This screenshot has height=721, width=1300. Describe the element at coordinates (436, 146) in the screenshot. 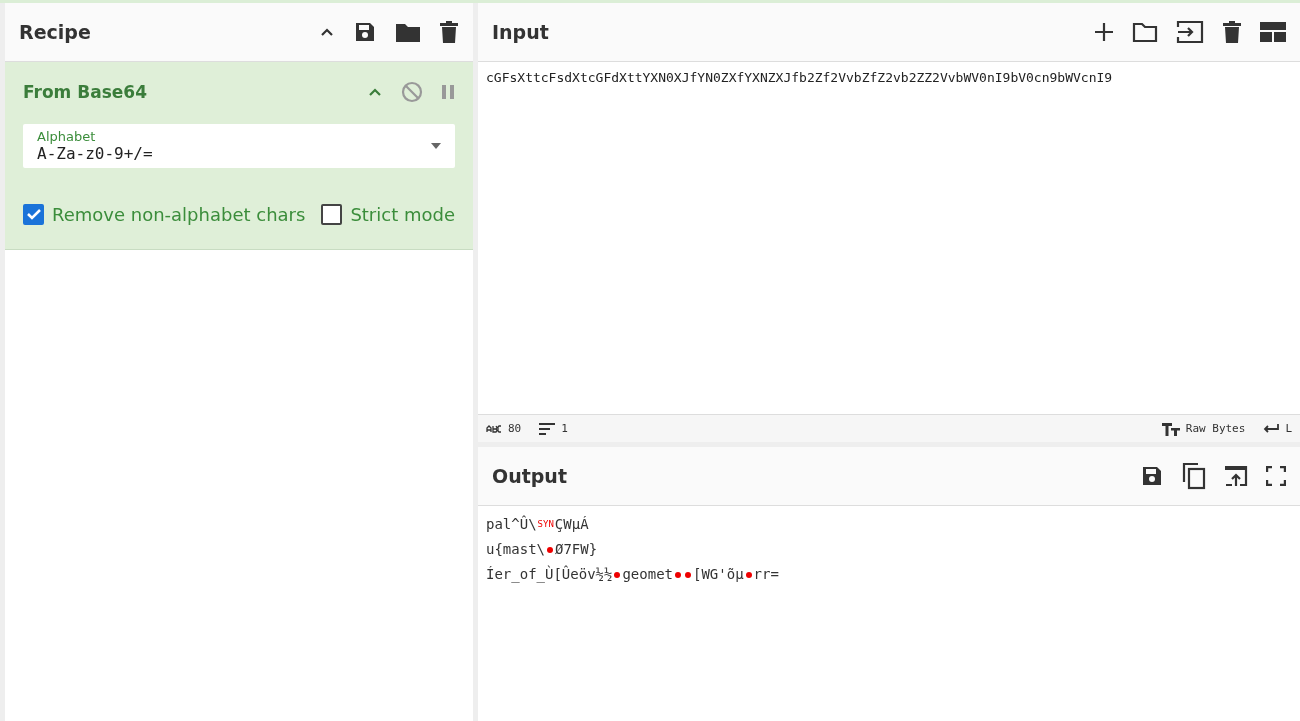

I see `dropdown-caret-icon` at that location.